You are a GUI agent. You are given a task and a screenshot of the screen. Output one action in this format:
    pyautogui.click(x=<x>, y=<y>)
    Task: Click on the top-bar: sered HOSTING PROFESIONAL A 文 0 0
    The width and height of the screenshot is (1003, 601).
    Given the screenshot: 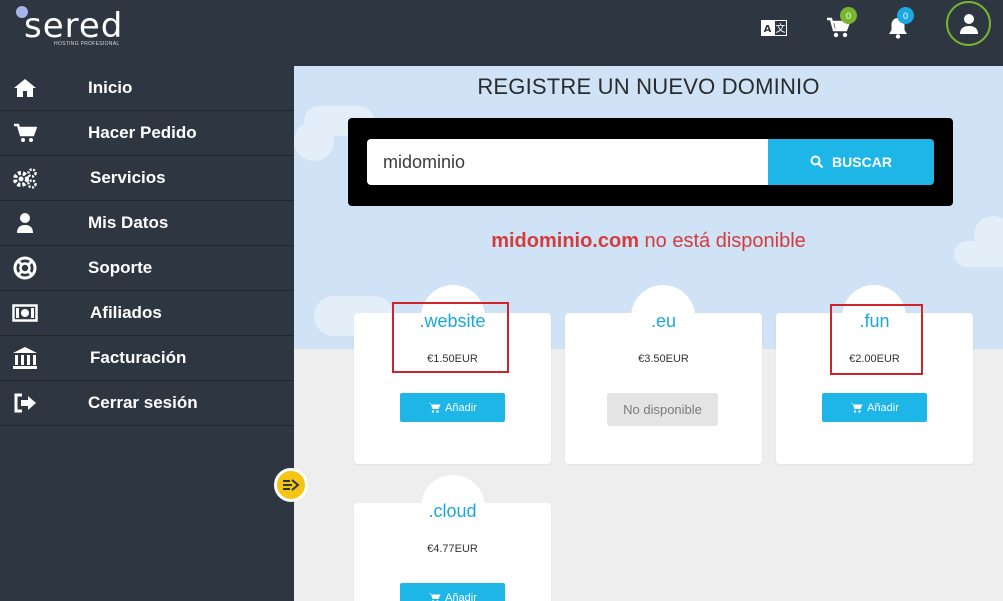 What is the action you would take?
    pyautogui.click(x=501, y=33)
    